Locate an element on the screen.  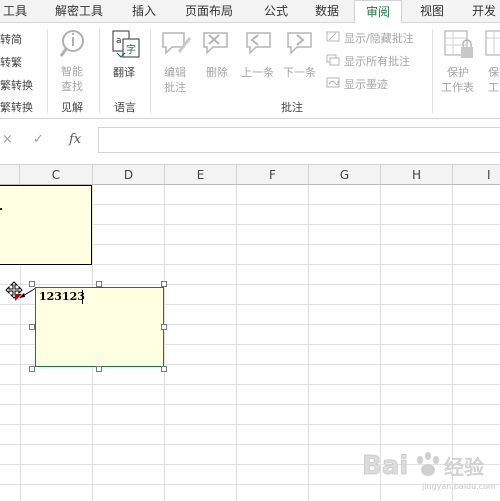
column-header-f: F is located at coordinates (273, 175).